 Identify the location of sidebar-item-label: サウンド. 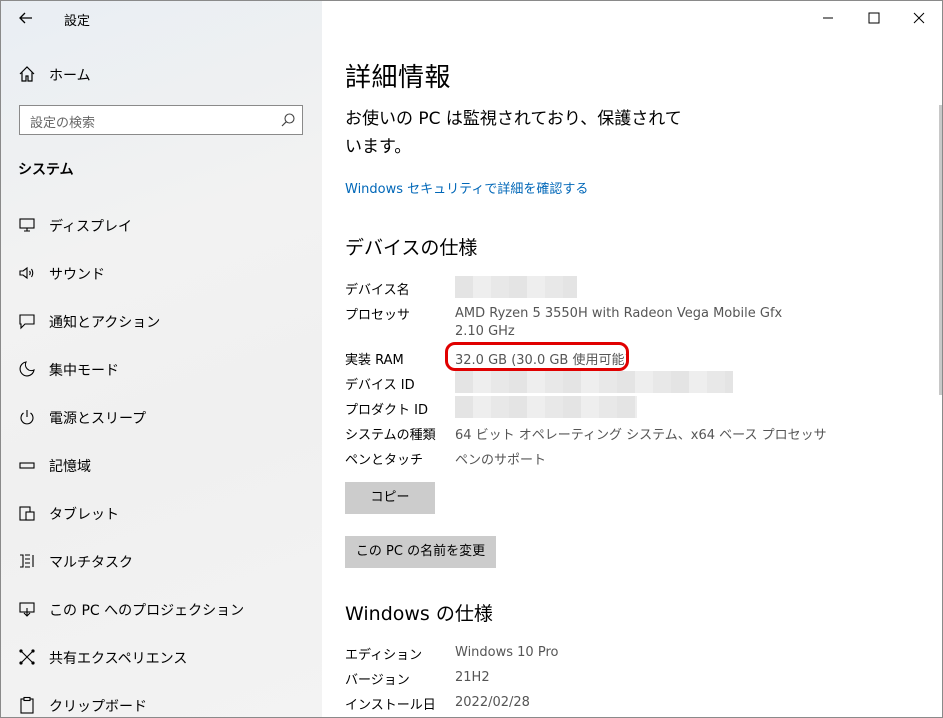
(77, 275).